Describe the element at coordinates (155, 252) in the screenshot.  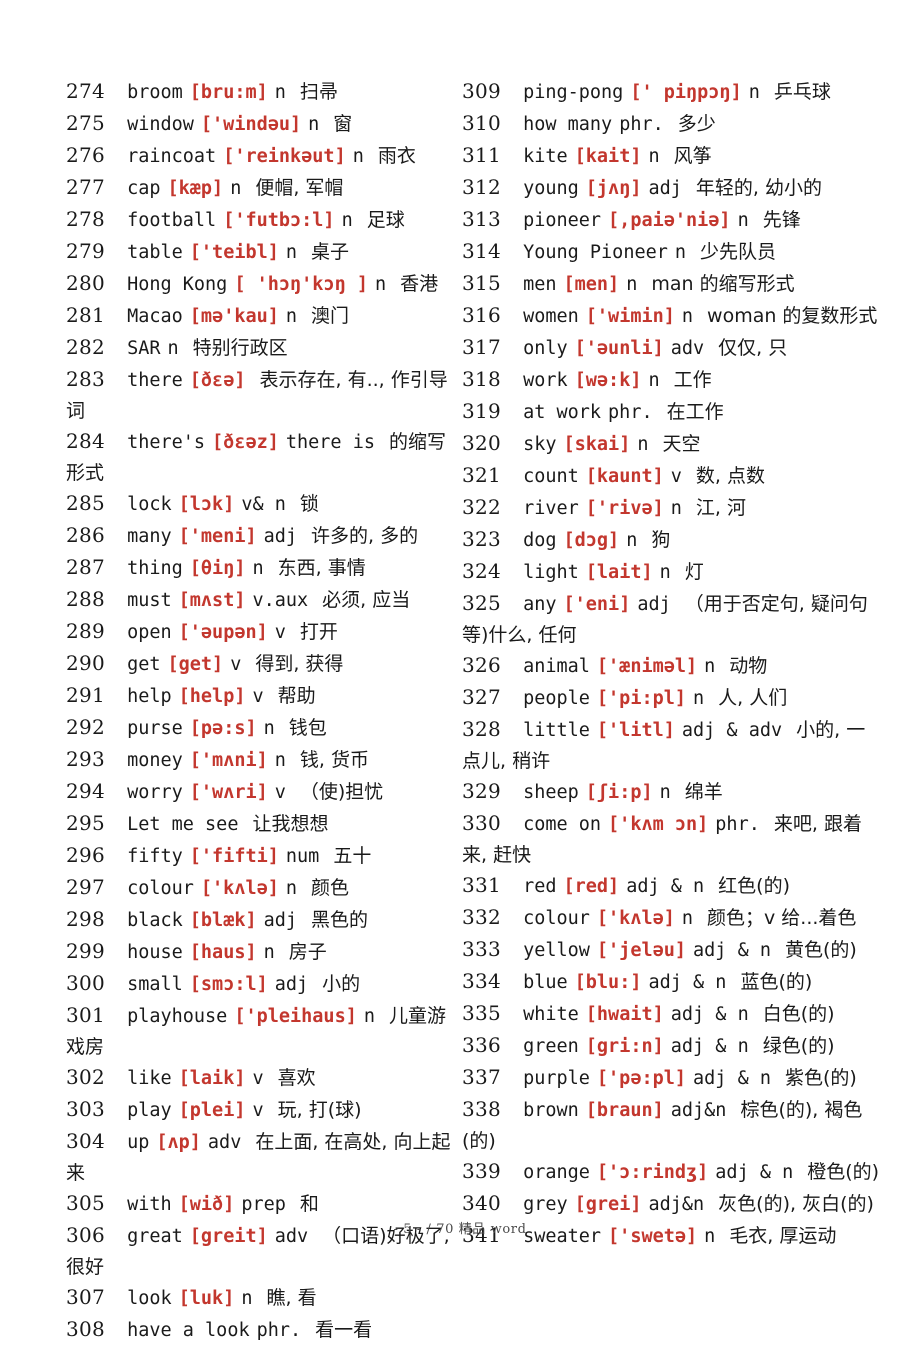
I see `entry-word: table` at that location.